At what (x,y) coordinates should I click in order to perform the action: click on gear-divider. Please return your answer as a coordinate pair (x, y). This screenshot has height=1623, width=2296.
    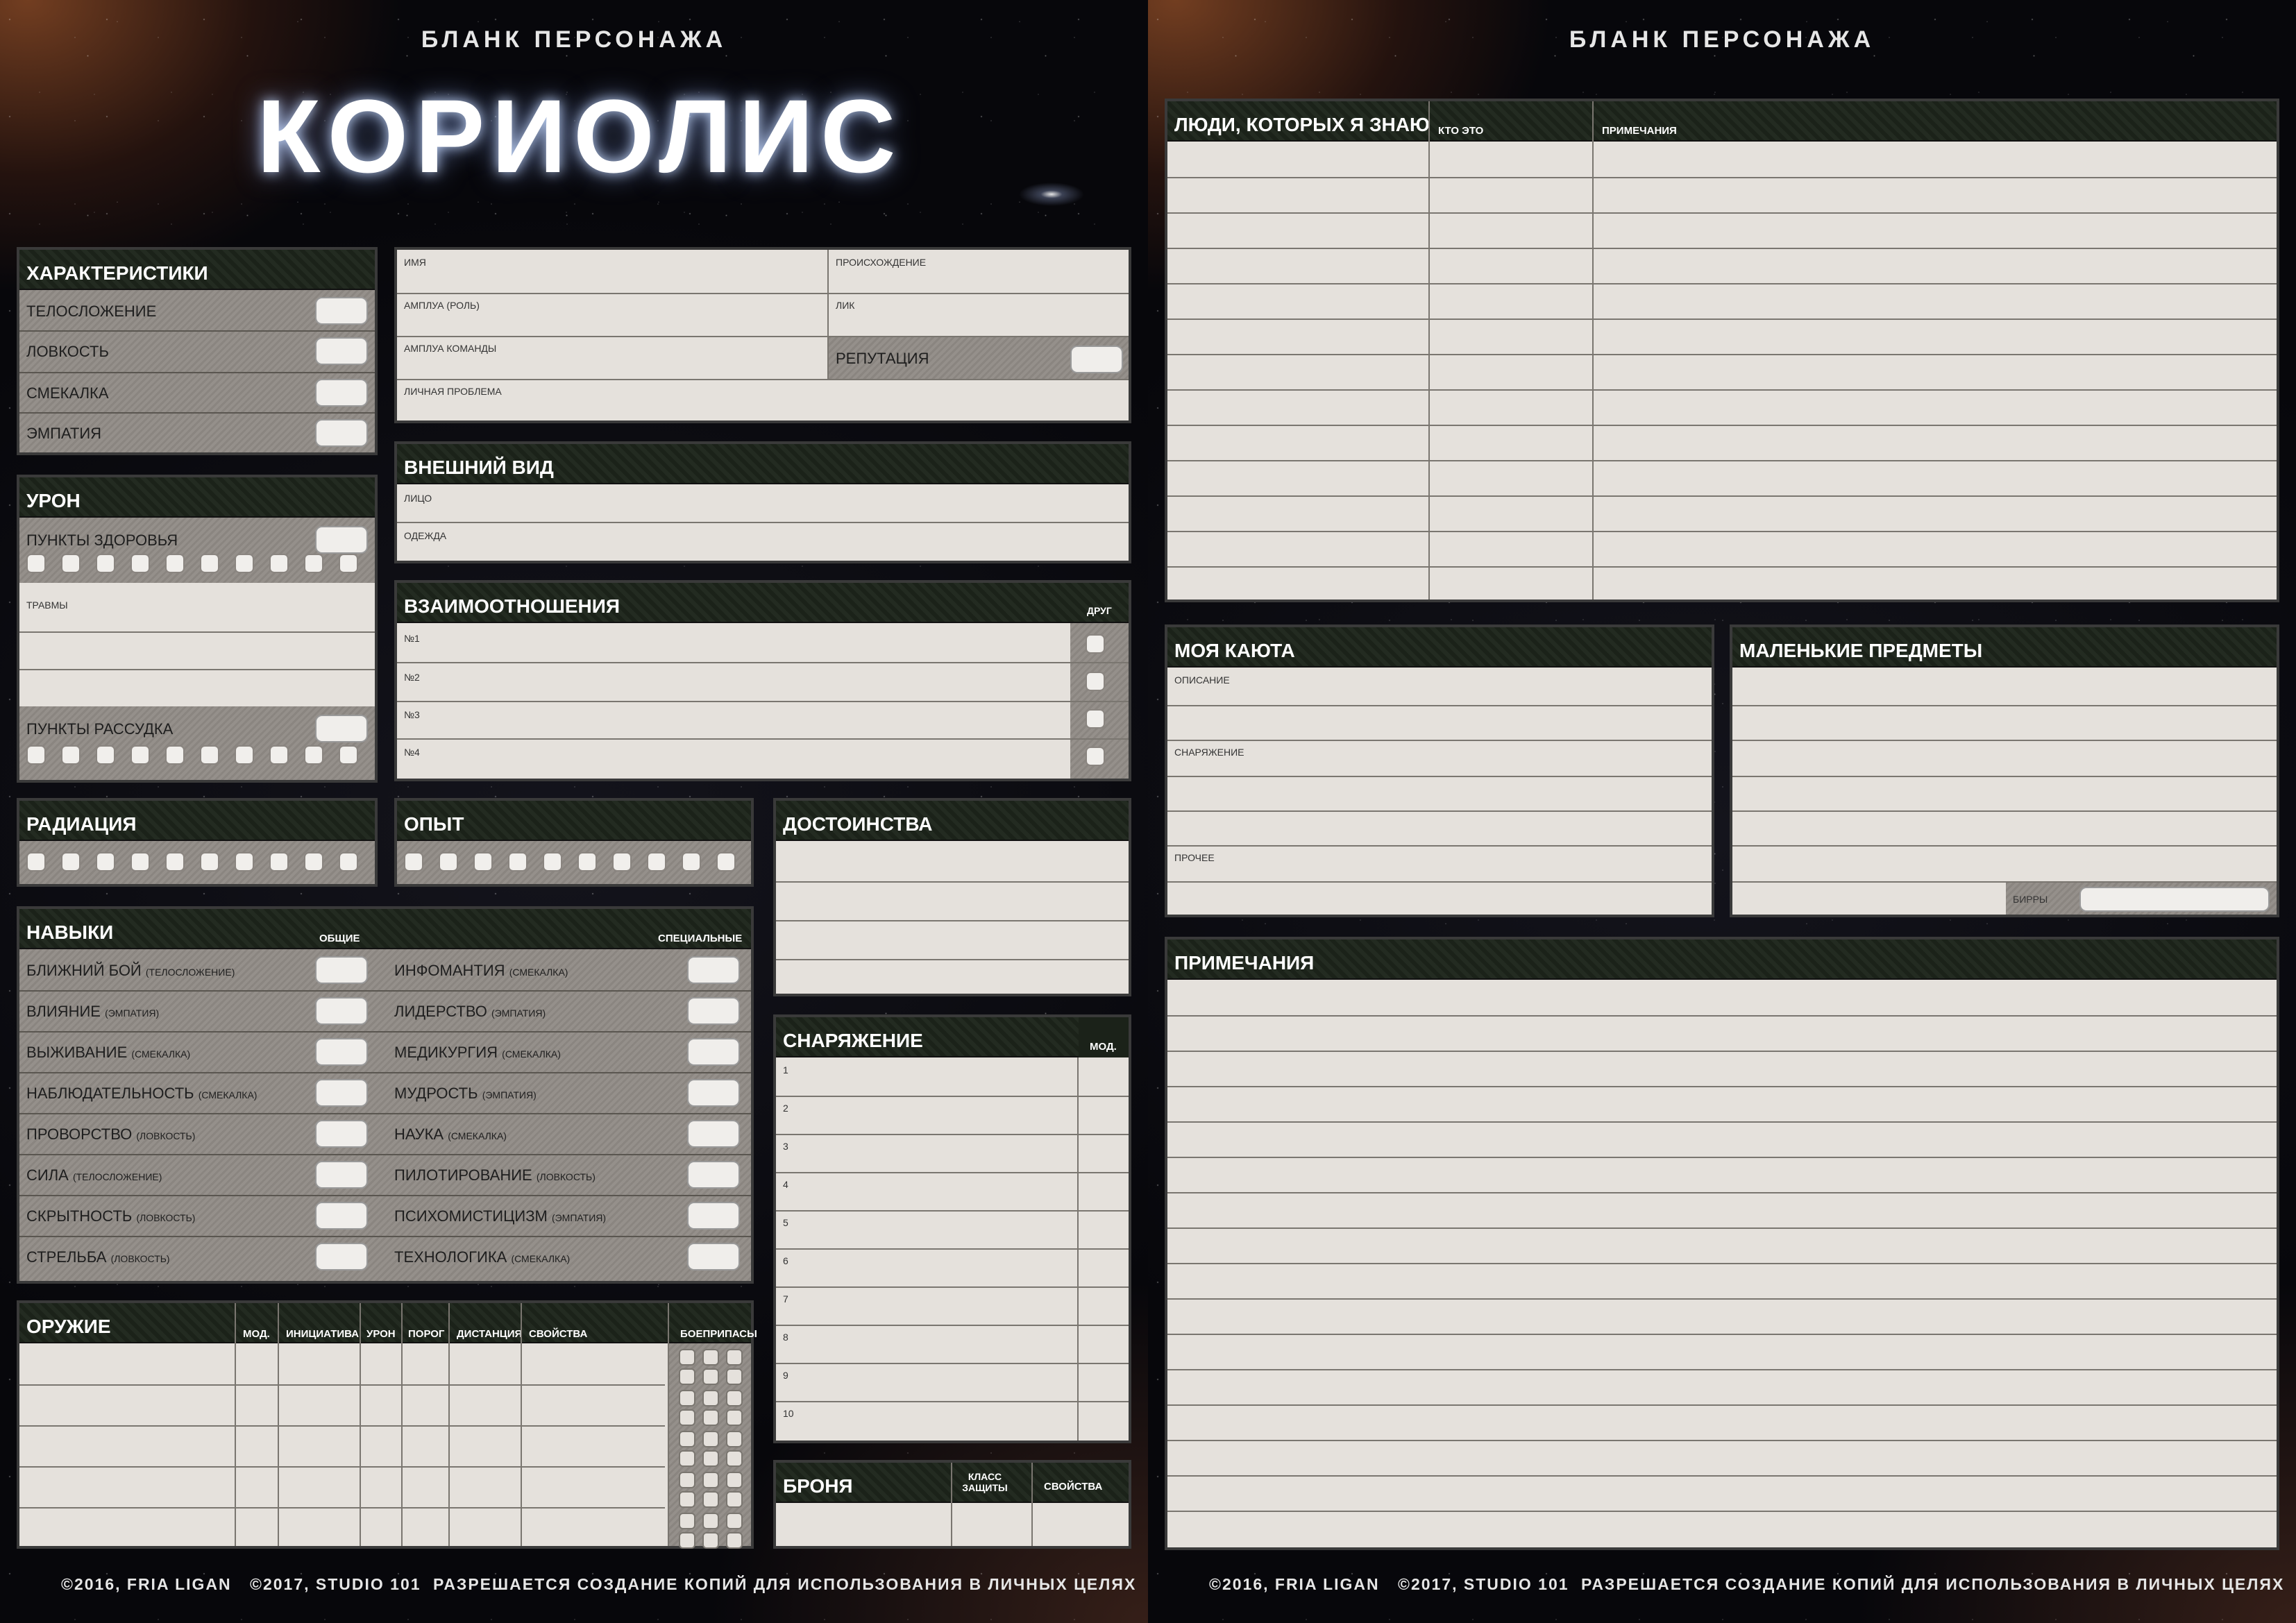
    Looking at the image, I should click on (952, 1363).